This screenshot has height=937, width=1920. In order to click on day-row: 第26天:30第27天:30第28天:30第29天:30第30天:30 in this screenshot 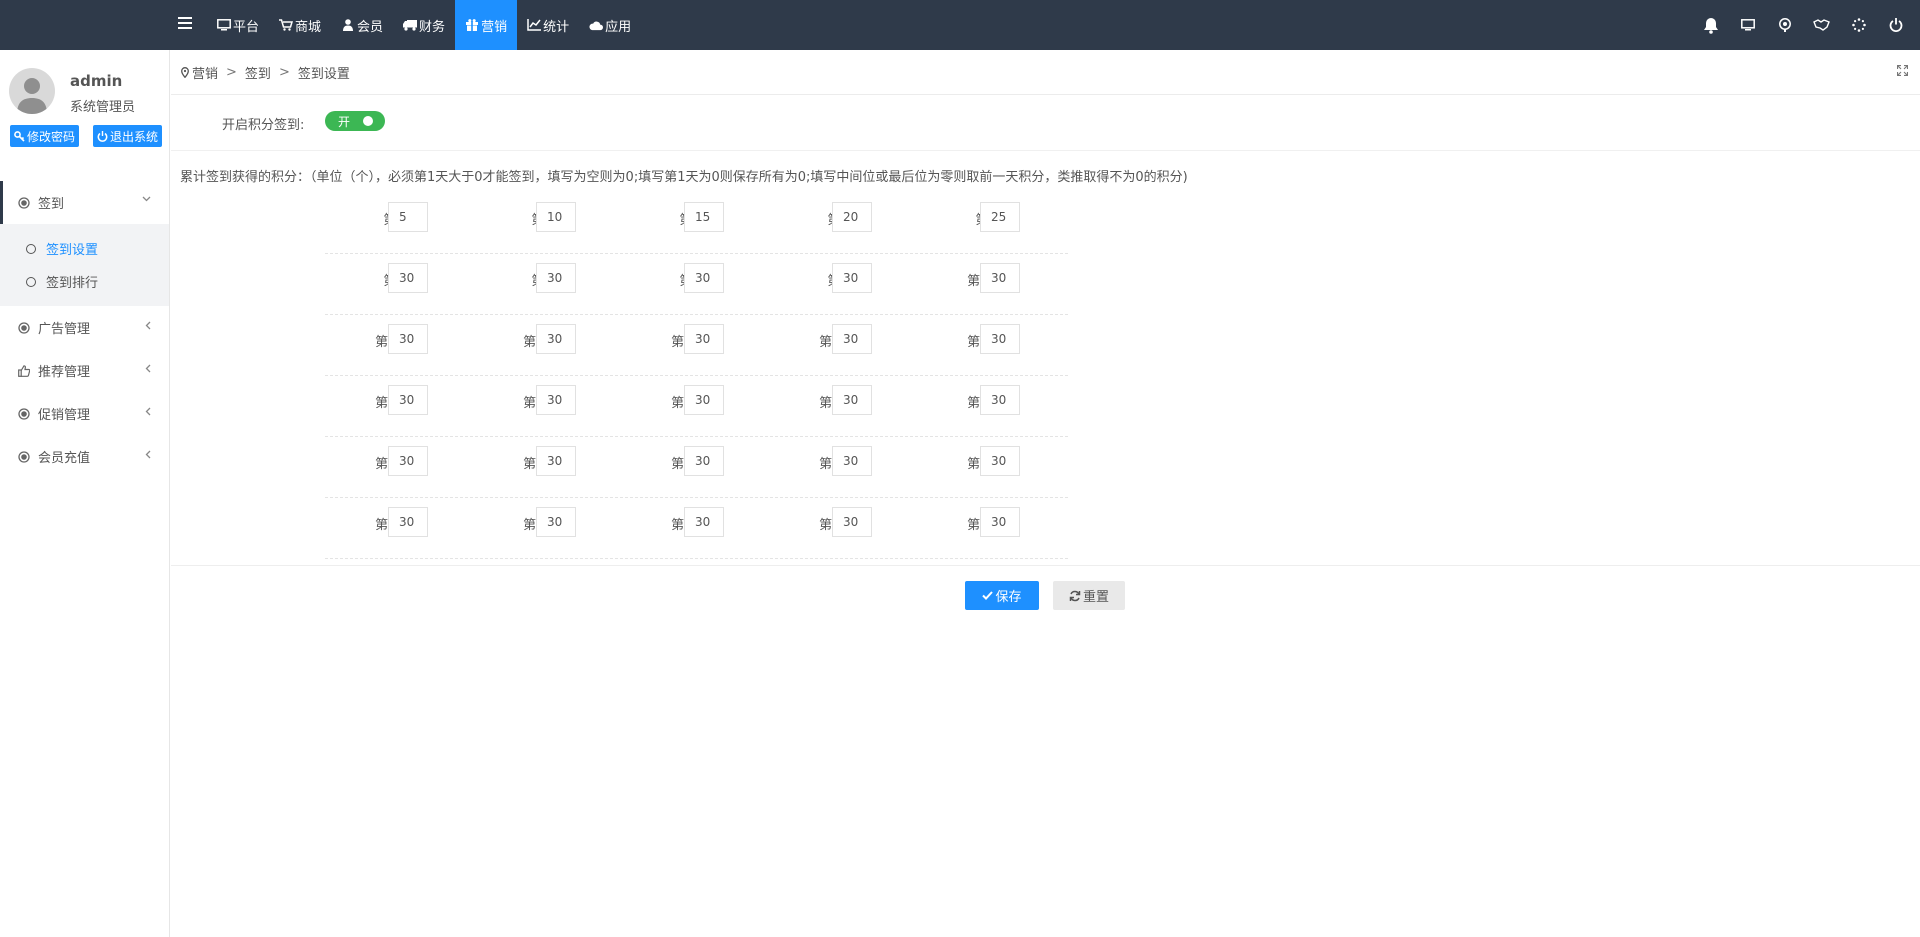, I will do `click(696, 528)`.